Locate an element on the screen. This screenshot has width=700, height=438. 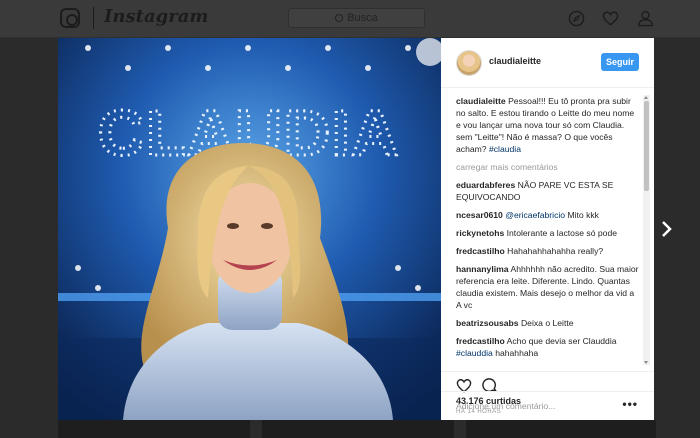
search-icon is located at coordinates (339, 18).